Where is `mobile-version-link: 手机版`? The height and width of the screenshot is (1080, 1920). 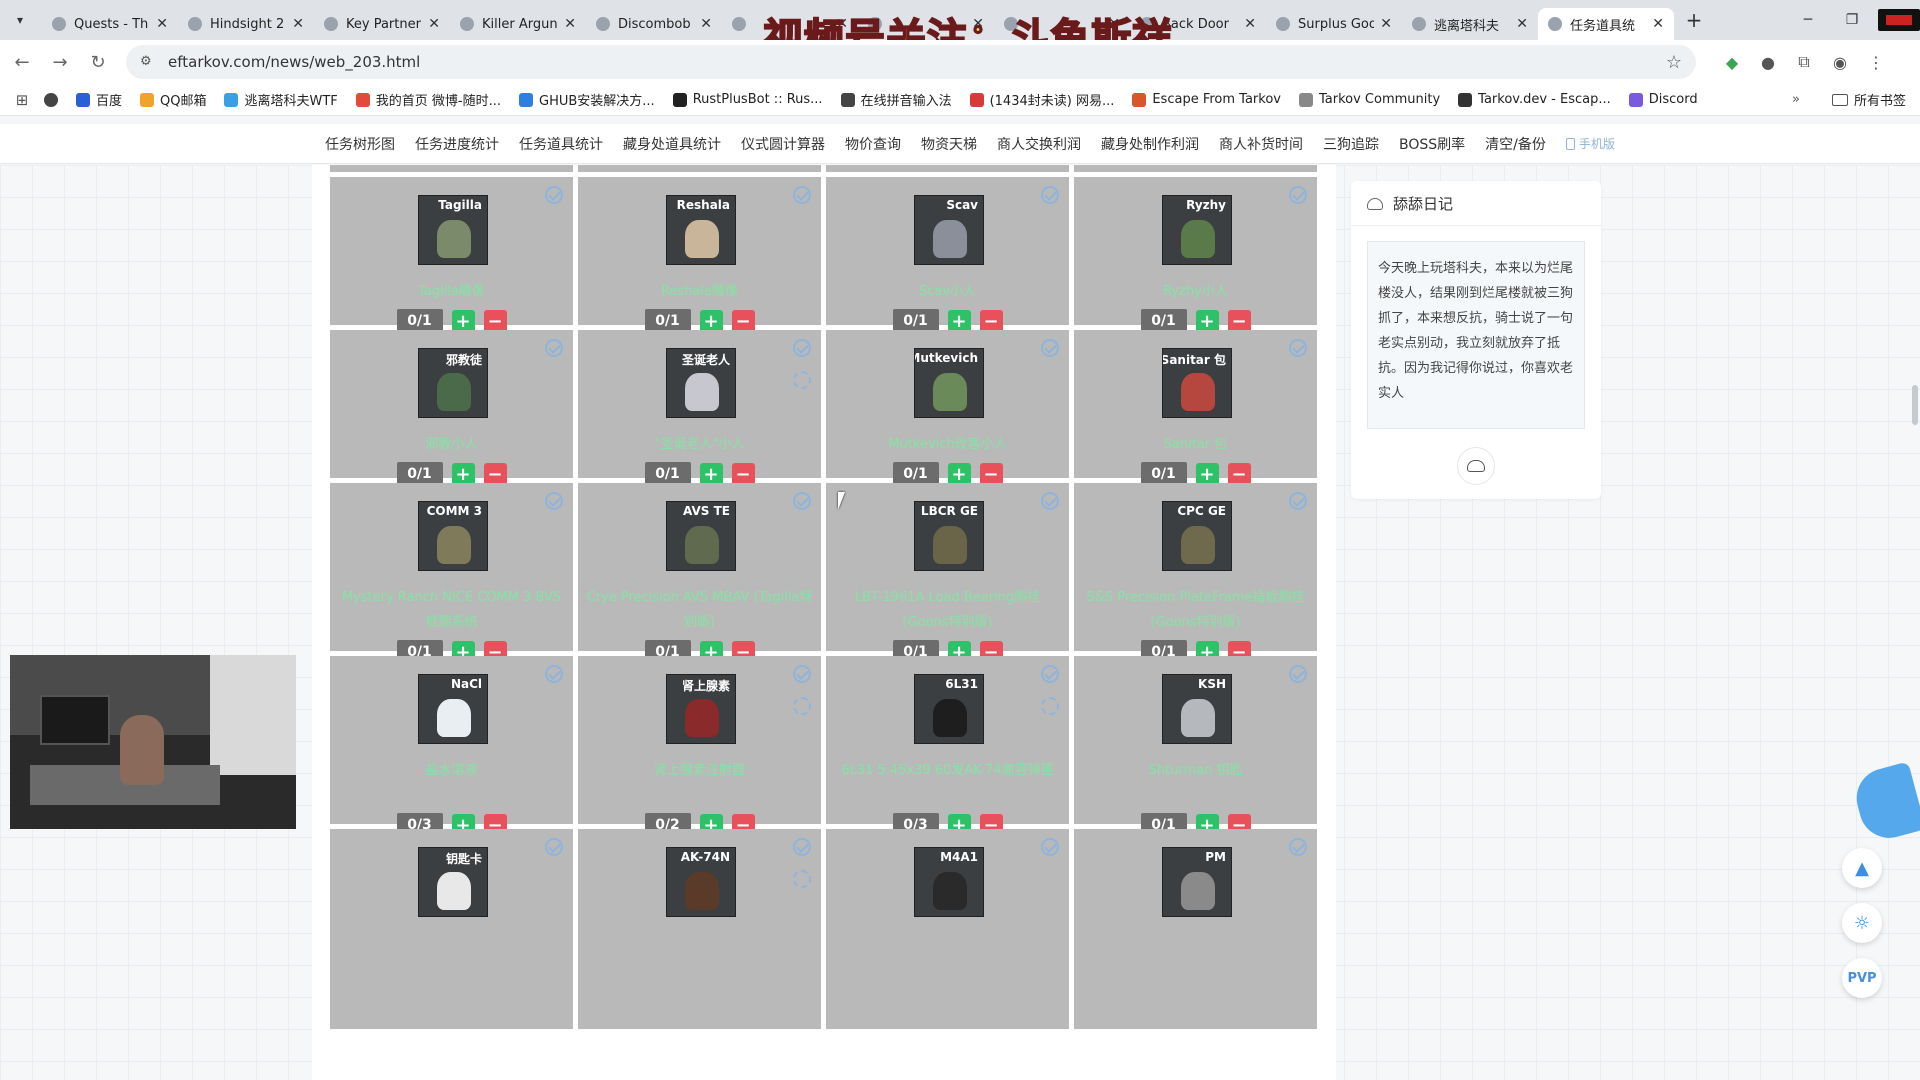 mobile-version-link: 手机版 is located at coordinates (1590, 143).